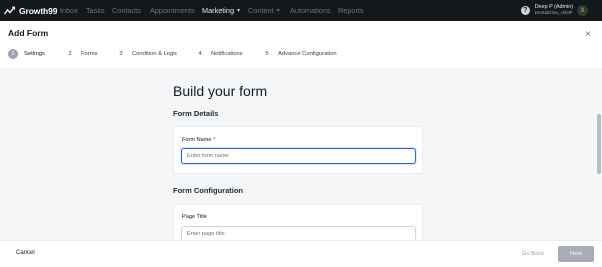 The width and height of the screenshot is (602, 267). What do you see at coordinates (70, 54) in the screenshot?
I see `step-number: 2` at bounding box center [70, 54].